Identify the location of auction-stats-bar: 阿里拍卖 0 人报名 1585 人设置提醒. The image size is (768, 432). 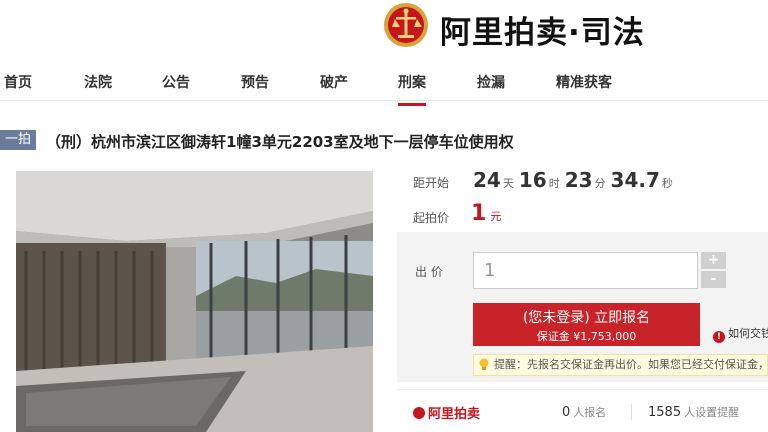
(582, 410).